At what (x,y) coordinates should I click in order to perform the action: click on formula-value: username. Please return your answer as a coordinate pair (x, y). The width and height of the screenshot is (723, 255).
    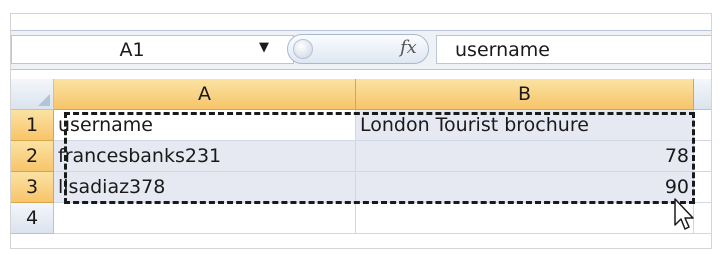
    Looking at the image, I should click on (502, 50).